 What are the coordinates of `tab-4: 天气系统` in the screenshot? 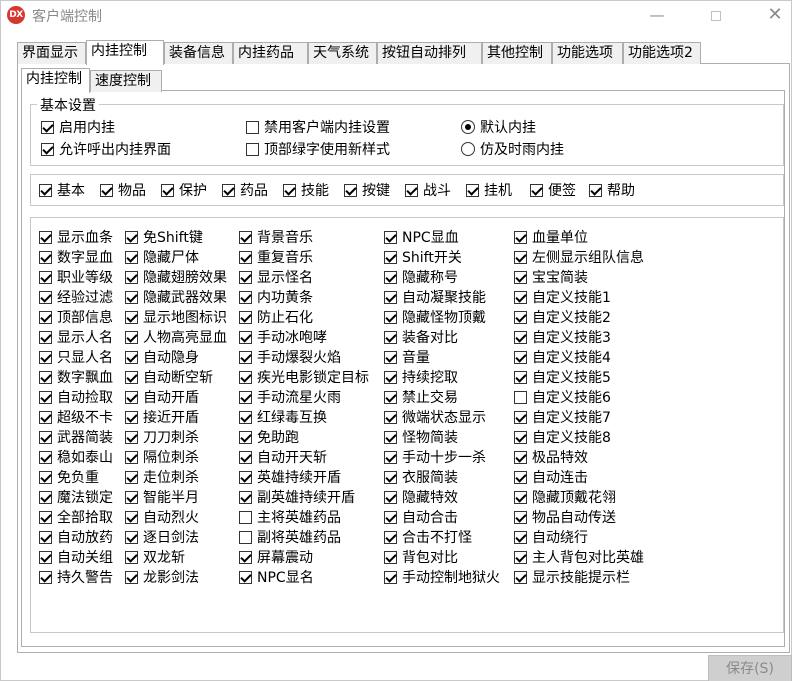 It's located at (342, 53).